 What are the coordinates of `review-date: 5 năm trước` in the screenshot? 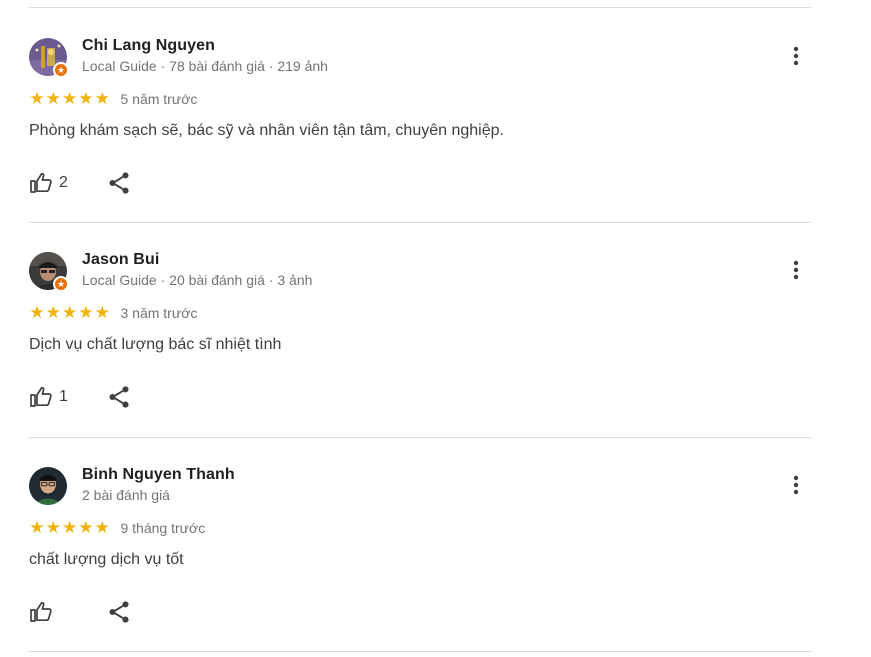 It's located at (159, 99).